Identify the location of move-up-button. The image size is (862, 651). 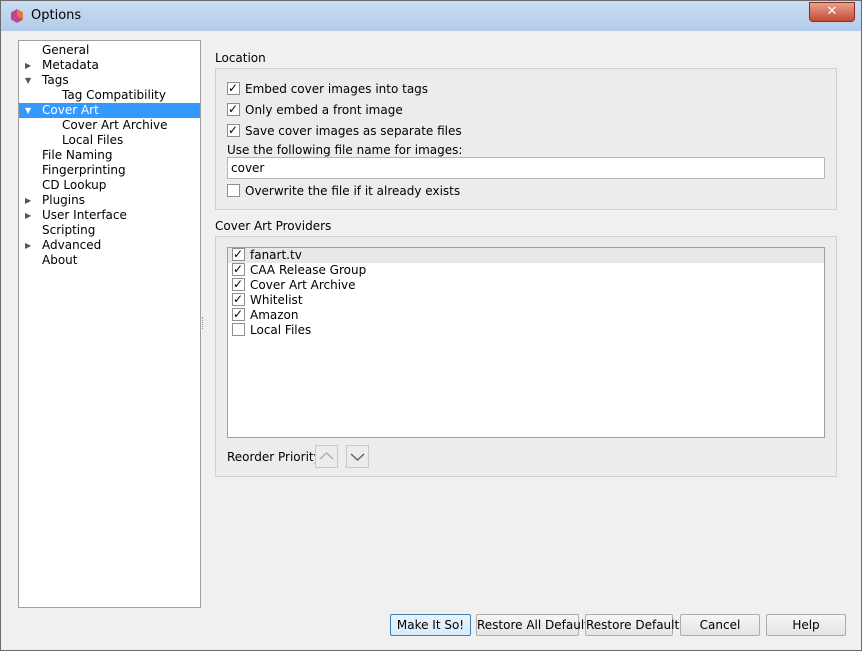
(326, 456).